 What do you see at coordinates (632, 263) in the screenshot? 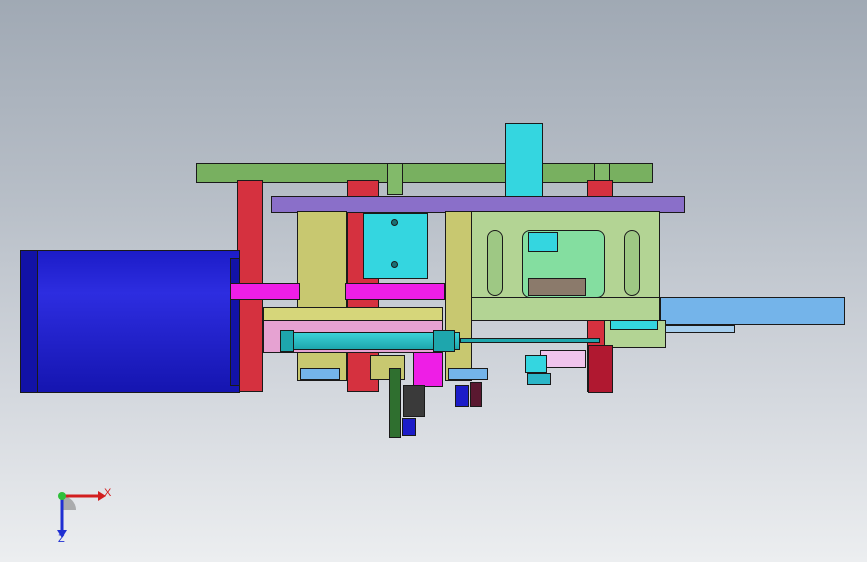
I see `bracket-window-right` at bounding box center [632, 263].